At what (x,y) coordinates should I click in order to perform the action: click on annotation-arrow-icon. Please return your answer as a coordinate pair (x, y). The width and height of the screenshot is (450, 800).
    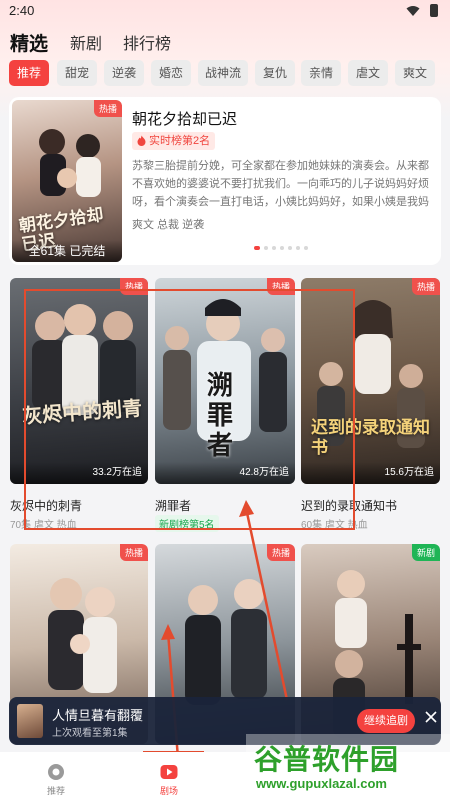
    Looking at the image, I should click on (225, 629).